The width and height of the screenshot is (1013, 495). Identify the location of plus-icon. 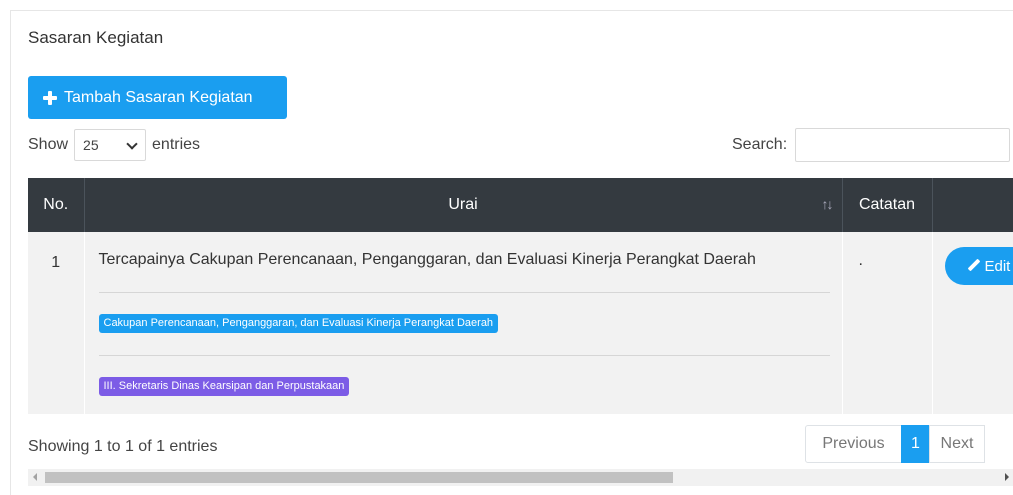
(50, 98).